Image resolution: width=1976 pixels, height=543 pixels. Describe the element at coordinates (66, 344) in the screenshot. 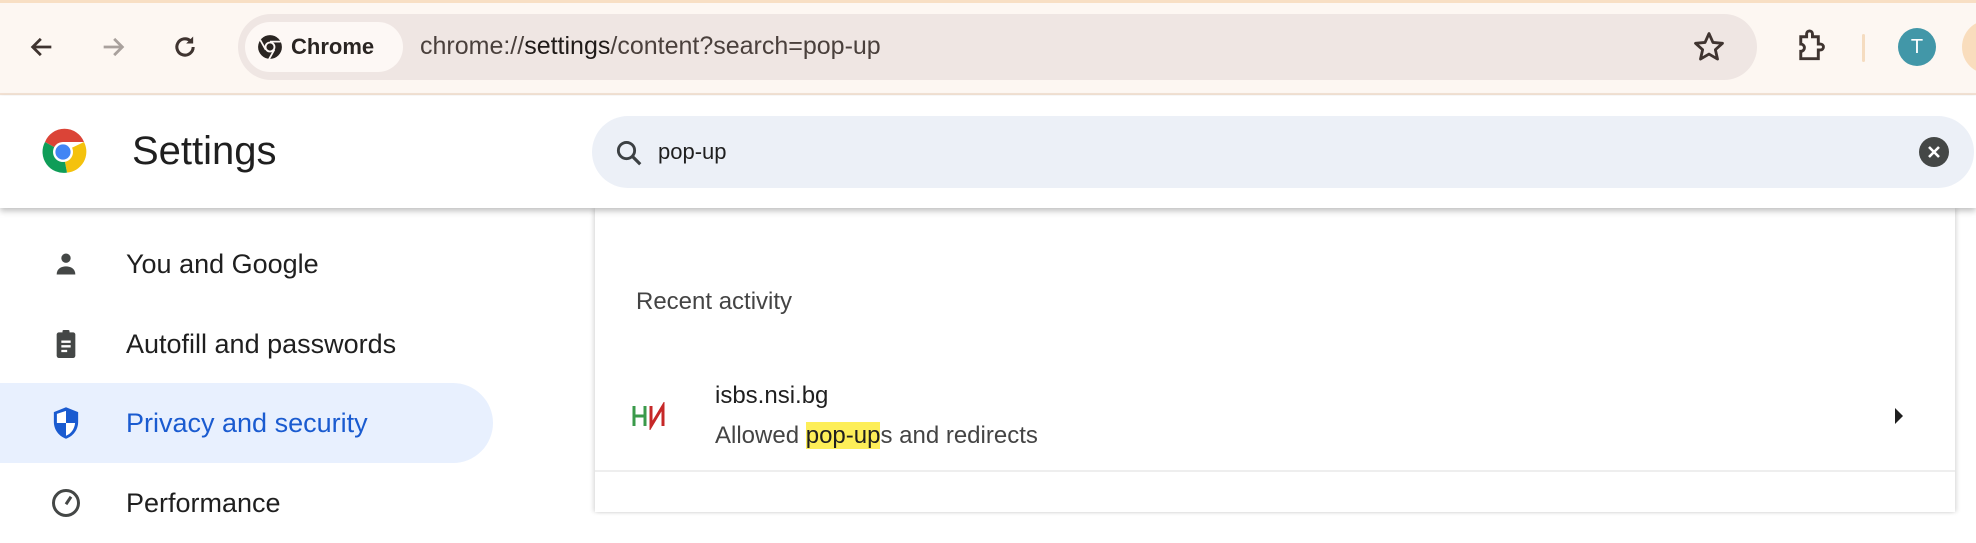

I see `clipboard-icon` at that location.